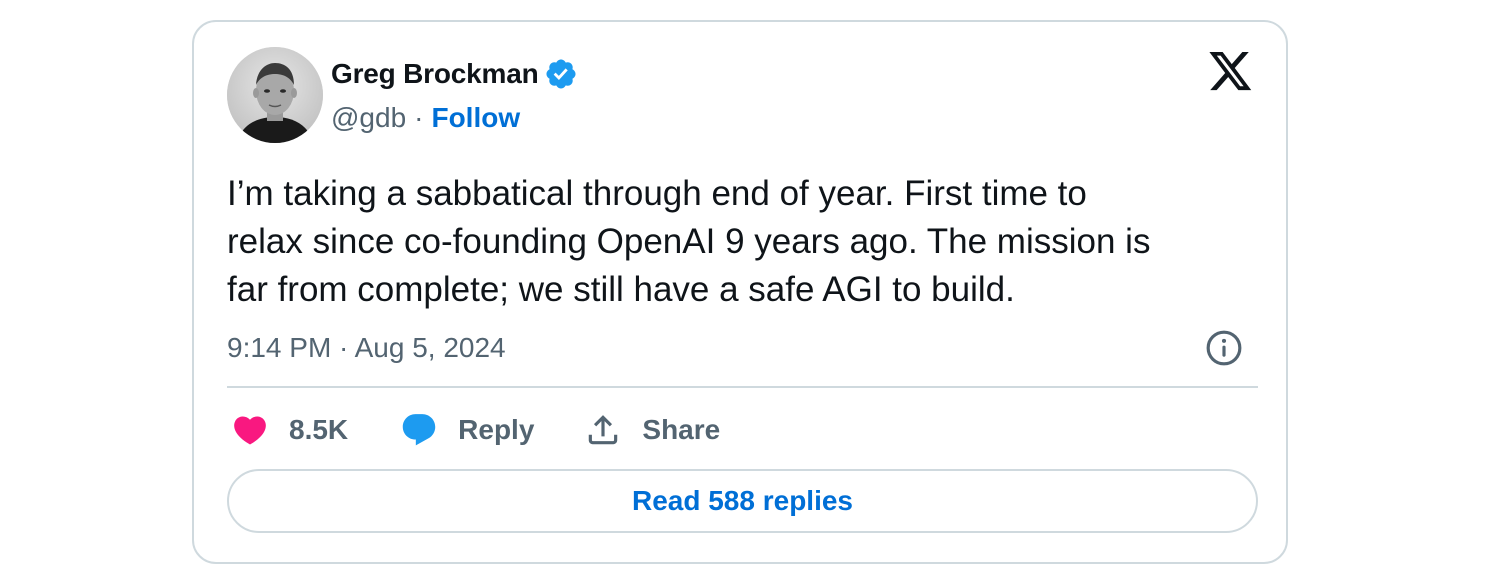  What do you see at coordinates (561, 74) in the screenshot?
I see `verified-badge-icon` at bounding box center [561, 74].